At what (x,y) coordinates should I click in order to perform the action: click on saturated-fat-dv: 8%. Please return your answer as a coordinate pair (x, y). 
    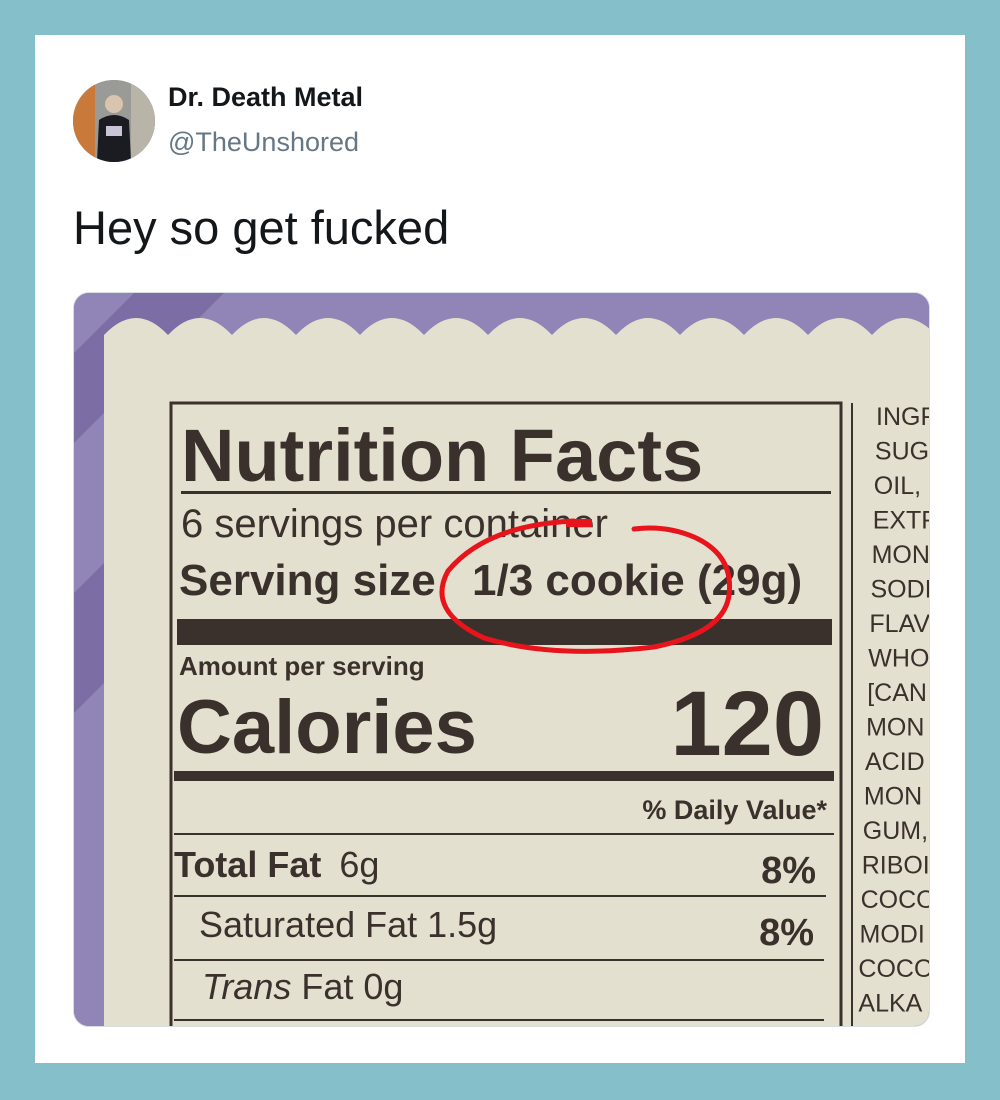
    Looking at the image, I should click on (786, 933).